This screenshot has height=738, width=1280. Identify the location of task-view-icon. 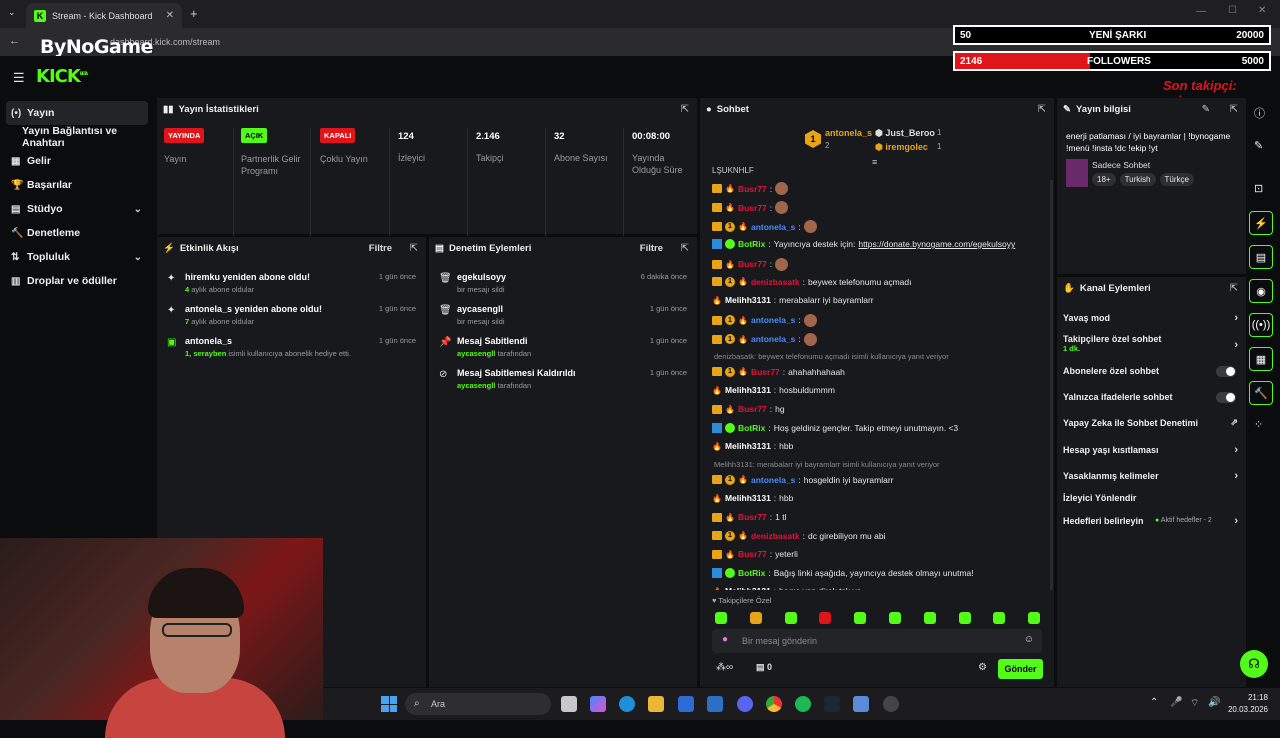
(569, 704).